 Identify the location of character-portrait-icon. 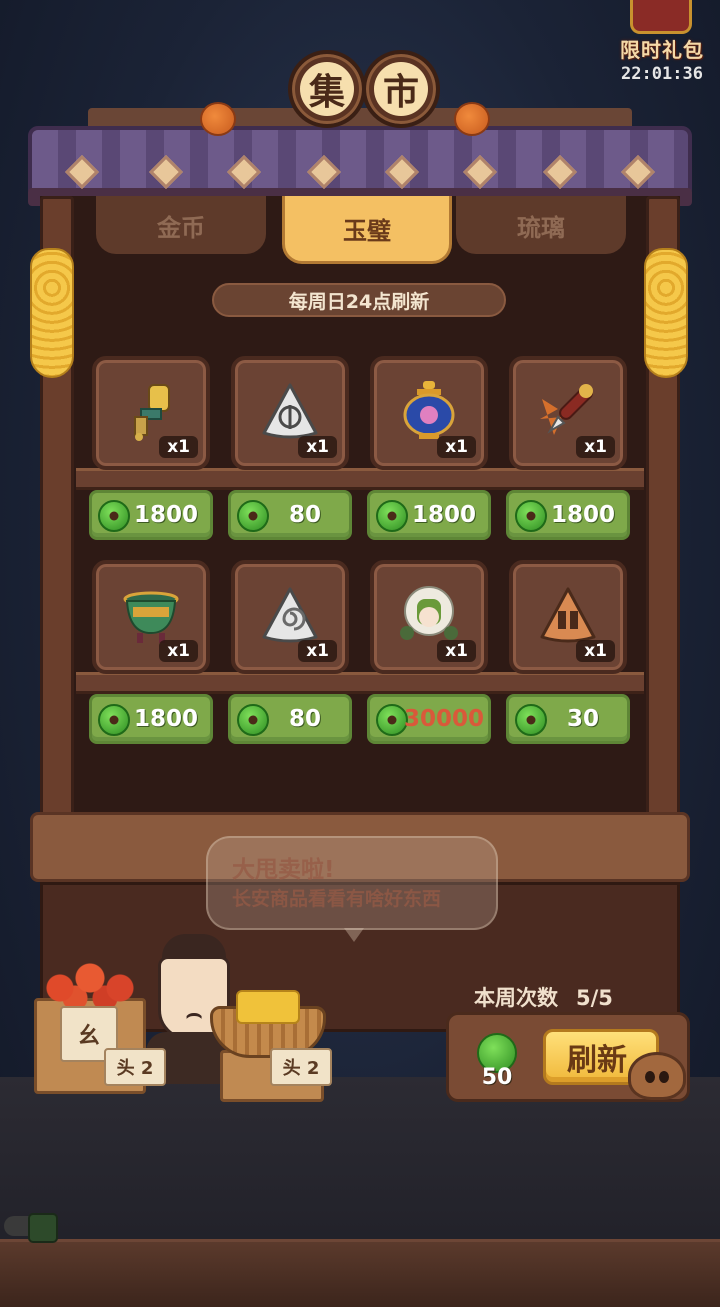
(429, 615).